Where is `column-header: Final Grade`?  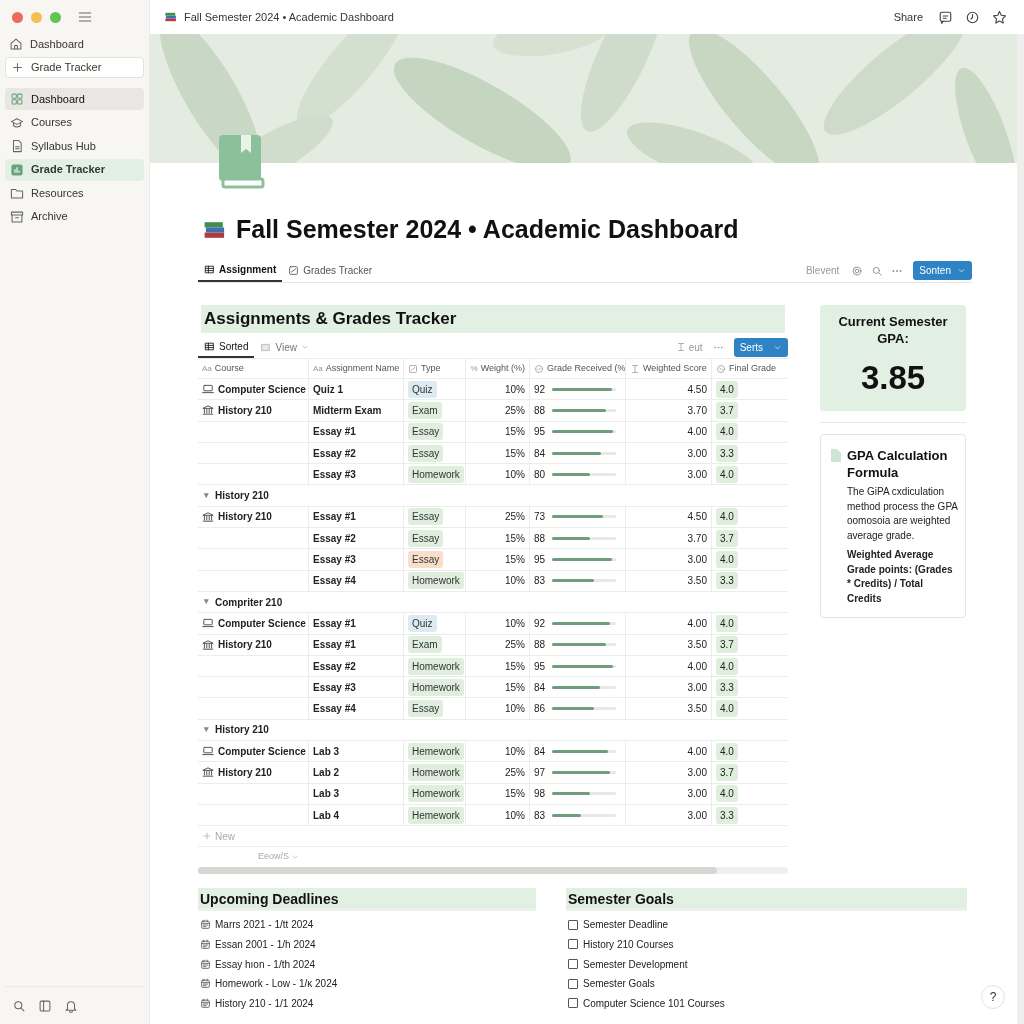
column-header: Final Grade is located at coordinates (750, 368).